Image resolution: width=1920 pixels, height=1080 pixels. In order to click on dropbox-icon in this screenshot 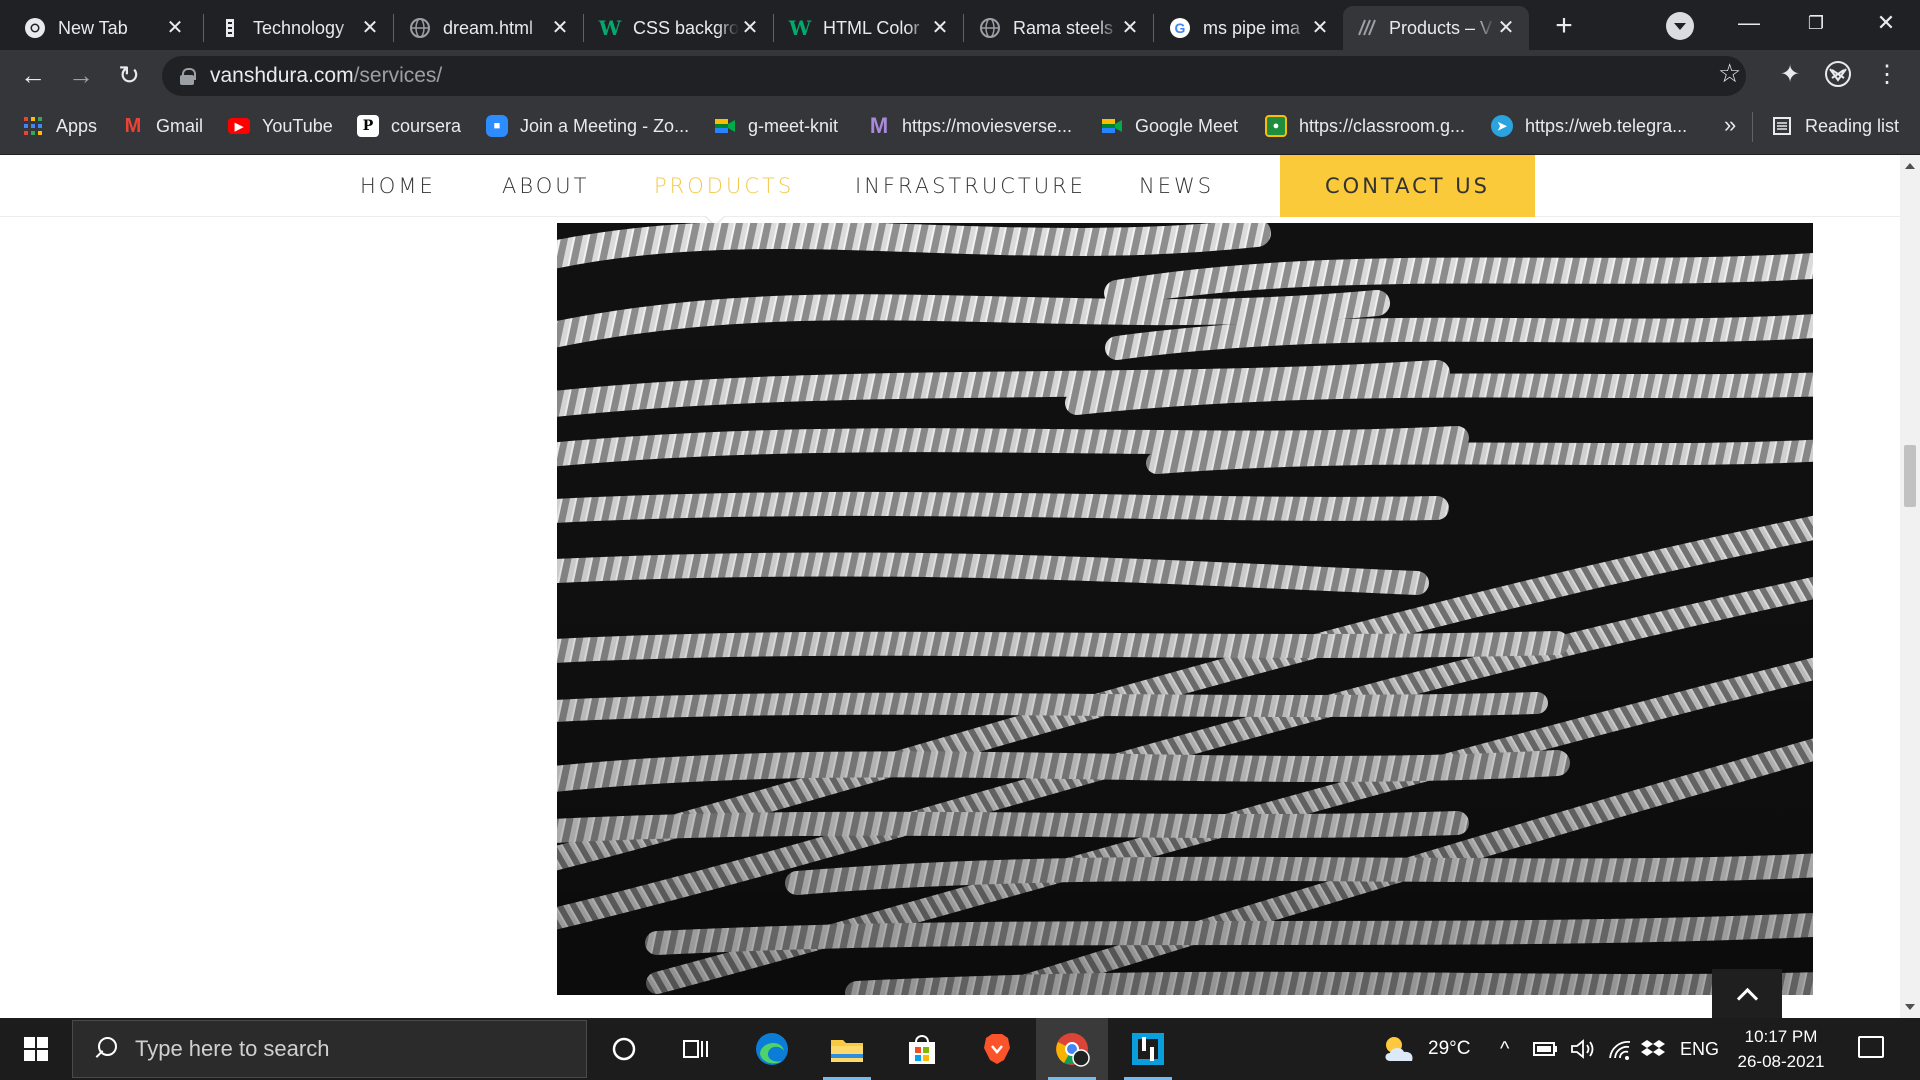, I will do `click(1653, 1049)`.